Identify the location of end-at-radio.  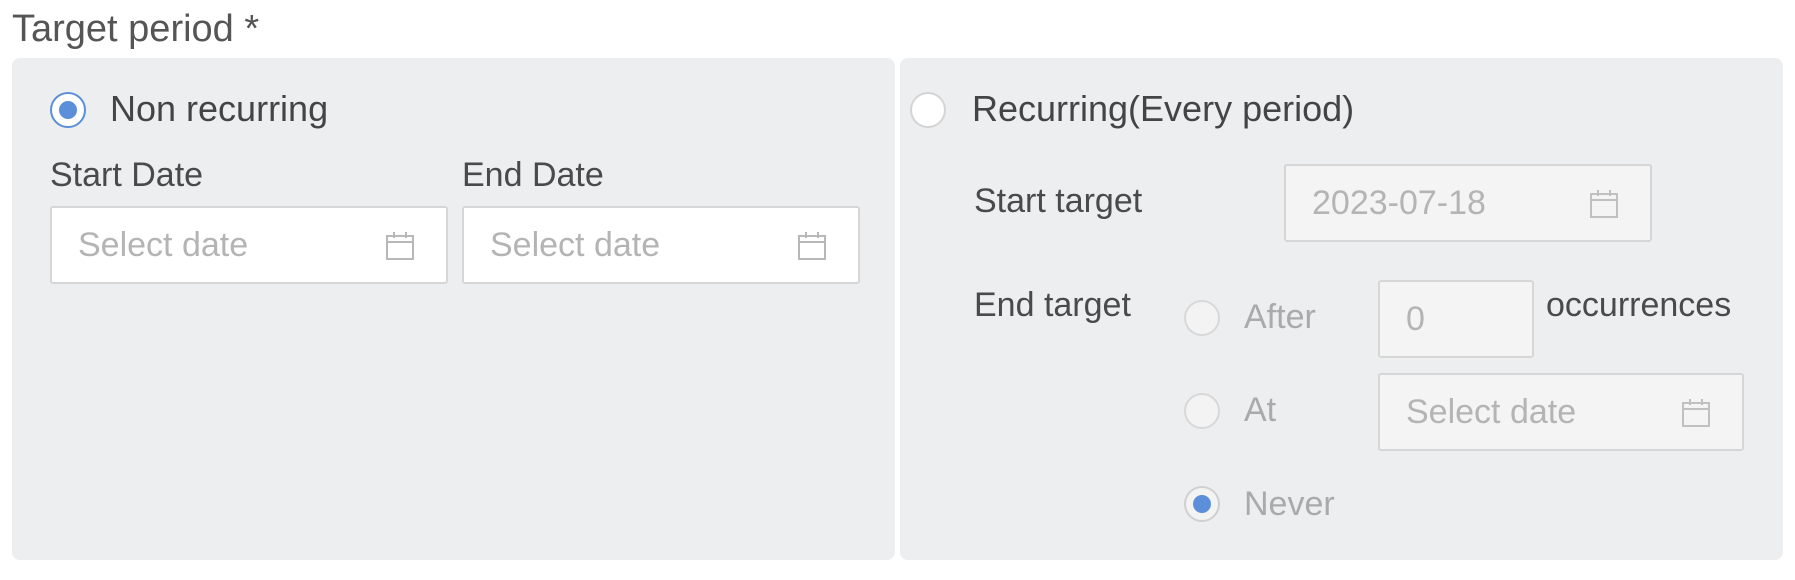
(1202, 411).